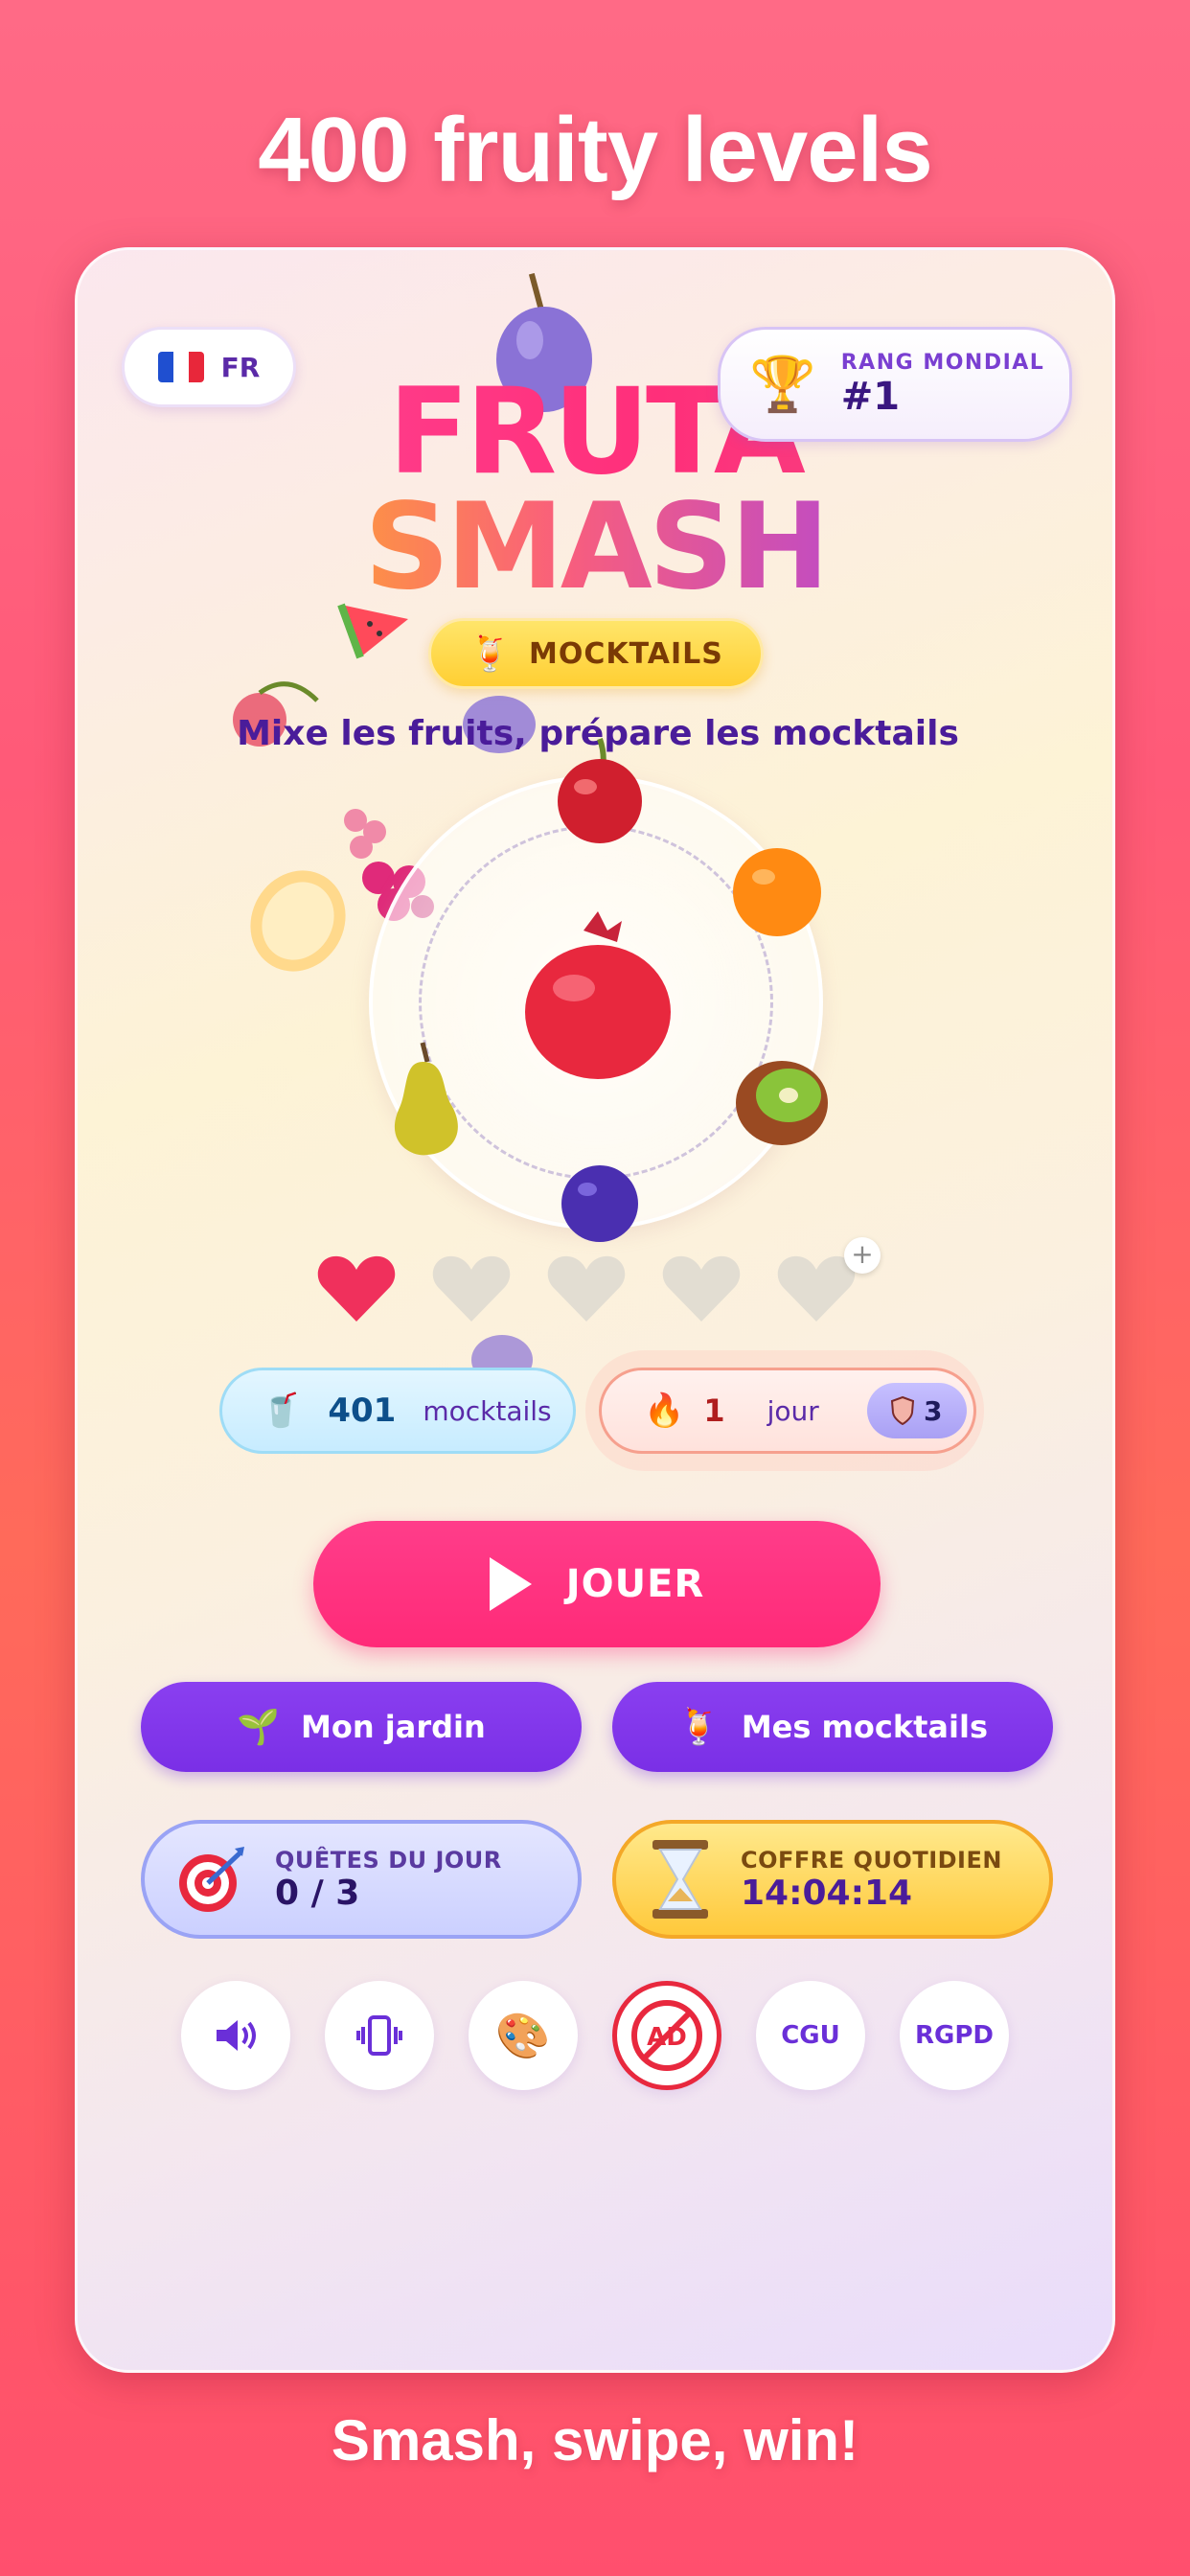  What do you see at coordinates (595, 150) in the screenshot?
I see `headline: 400 fruity levels` at bounding box center [595, 150].